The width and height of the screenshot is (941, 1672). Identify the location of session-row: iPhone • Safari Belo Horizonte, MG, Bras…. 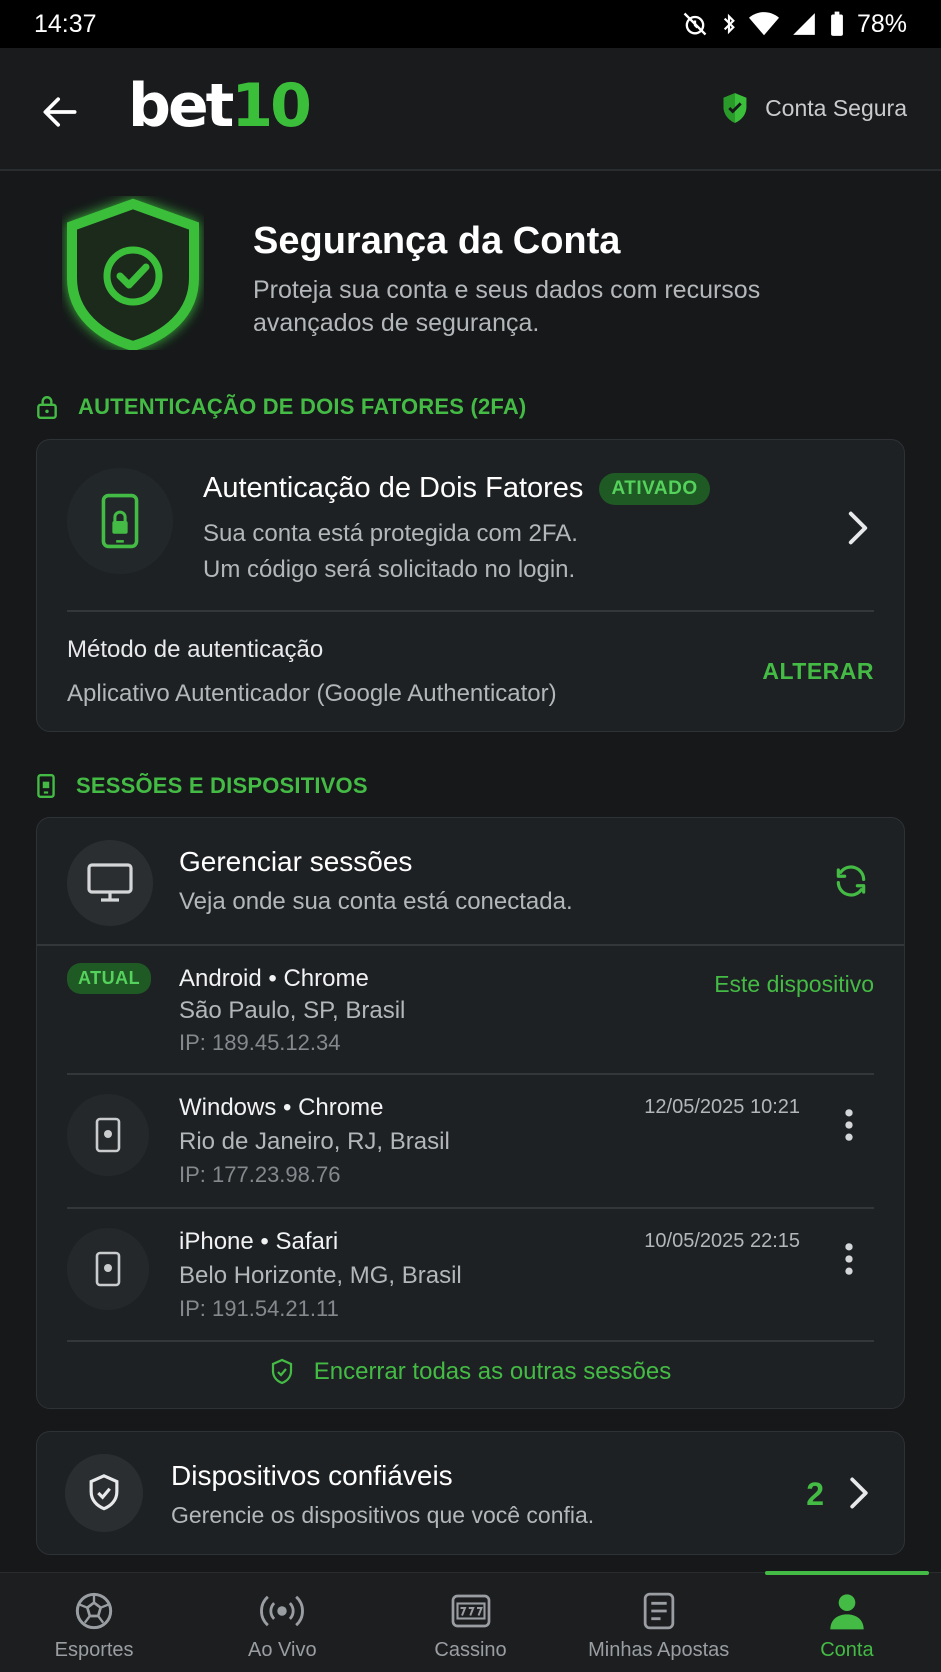
(470, 1274).